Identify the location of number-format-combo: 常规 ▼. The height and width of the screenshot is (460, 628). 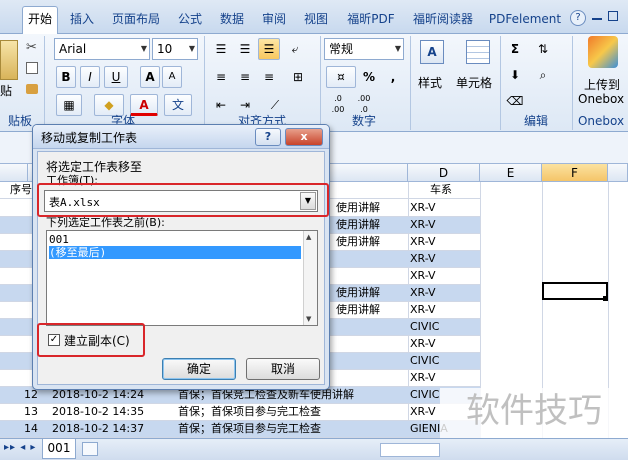
(364, 49).